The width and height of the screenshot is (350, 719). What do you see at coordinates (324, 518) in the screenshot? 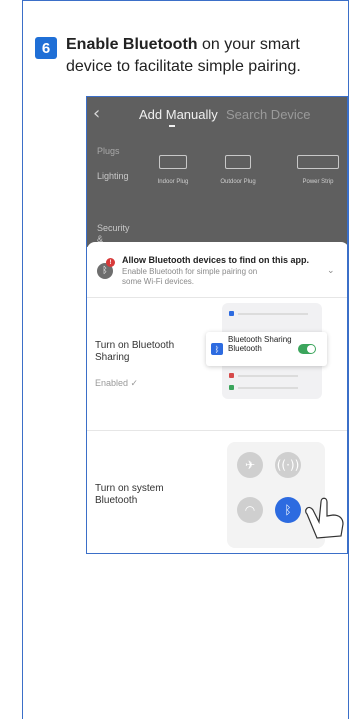
I see `tapping-hand-icon` at bounding box center [324, 518].